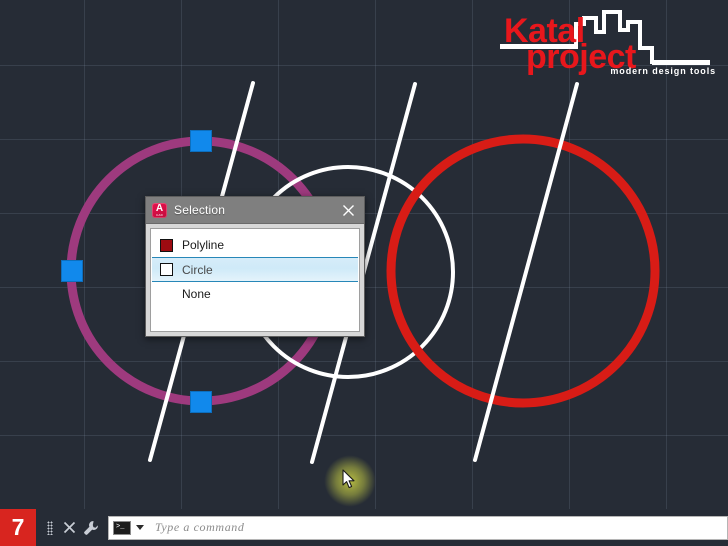  What do you see at coordinates (122, 527) in the screenshot?
I see `command-prompt-icon: >_` at bounding box center [122, 527].